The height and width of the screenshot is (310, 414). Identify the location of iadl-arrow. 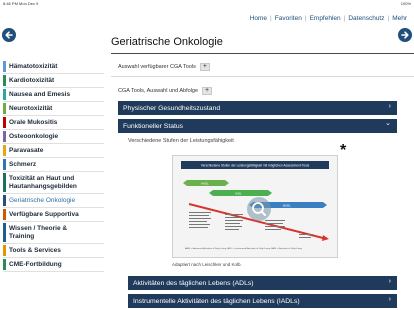
(242, 193).